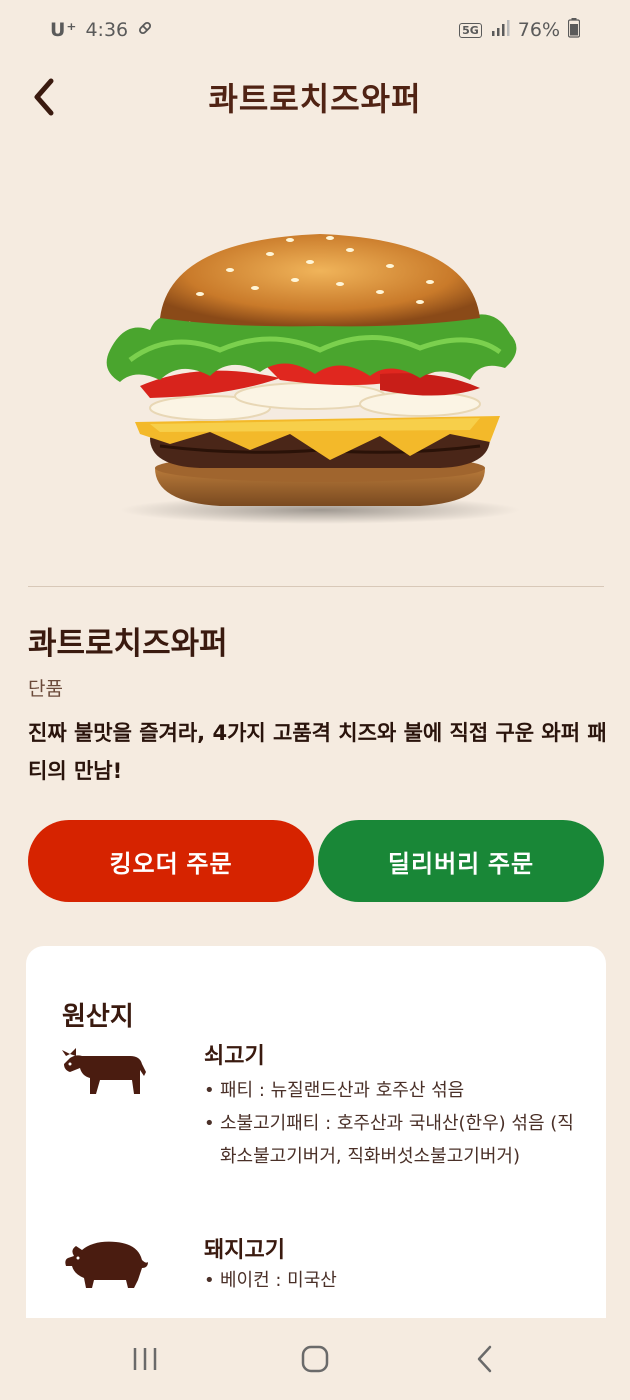  What do you see at coordinates (315, 30) in the screenshot?
I see `status-bar: U⁺ 4:36 5G 76%` at bounding box center [315, 30].